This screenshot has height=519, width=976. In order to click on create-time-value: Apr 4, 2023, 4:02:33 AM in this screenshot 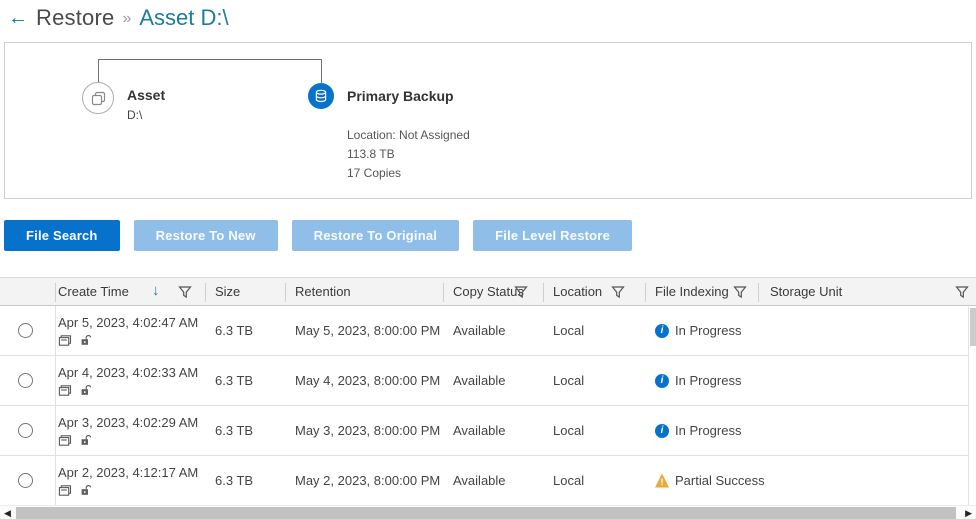, I will do `click(128, 372)`.